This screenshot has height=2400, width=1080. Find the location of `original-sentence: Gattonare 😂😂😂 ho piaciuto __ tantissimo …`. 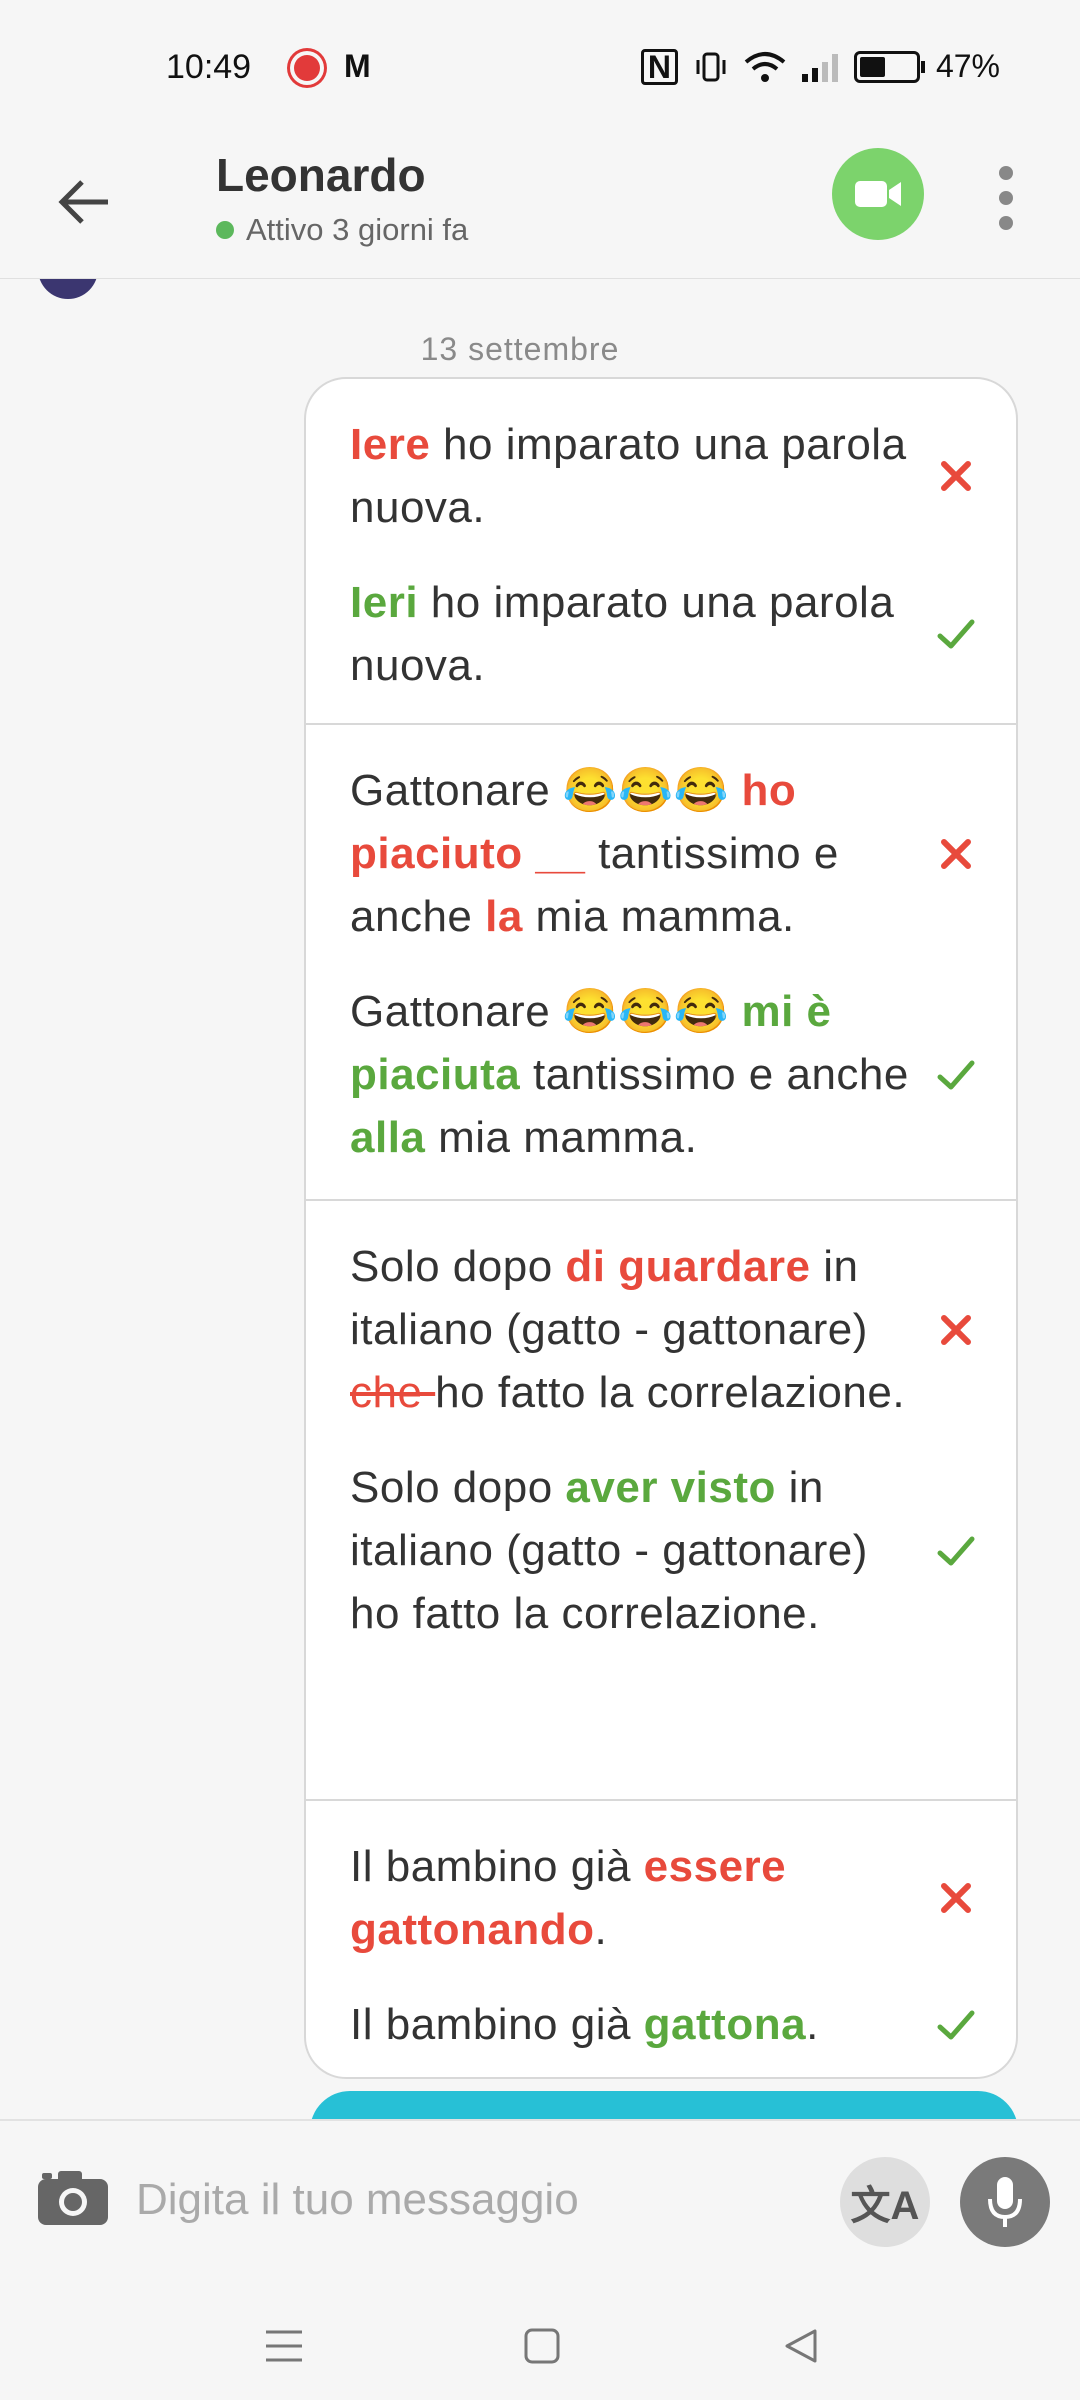

original-sentence: Gattonare 😂😂😂 ho piaciuto __ tantissimo … is located at coordinates (683, 853).